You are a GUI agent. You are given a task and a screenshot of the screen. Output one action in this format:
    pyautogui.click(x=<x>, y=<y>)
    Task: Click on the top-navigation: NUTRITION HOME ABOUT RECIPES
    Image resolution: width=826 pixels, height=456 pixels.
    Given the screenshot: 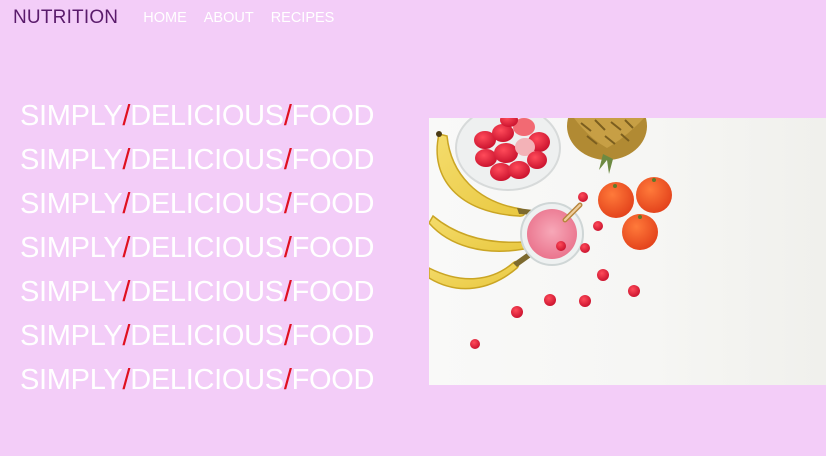 What is the action you would take?
    pyautogui.click(x=182, y=18)
    